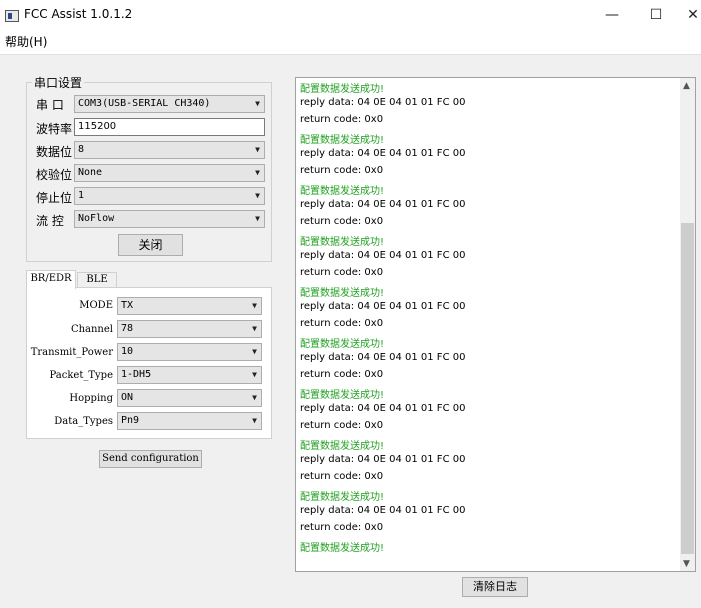 The height and width of the screenshot is (608, 701). I want to click on databits-select: 8 ▼, so click(169, 150).